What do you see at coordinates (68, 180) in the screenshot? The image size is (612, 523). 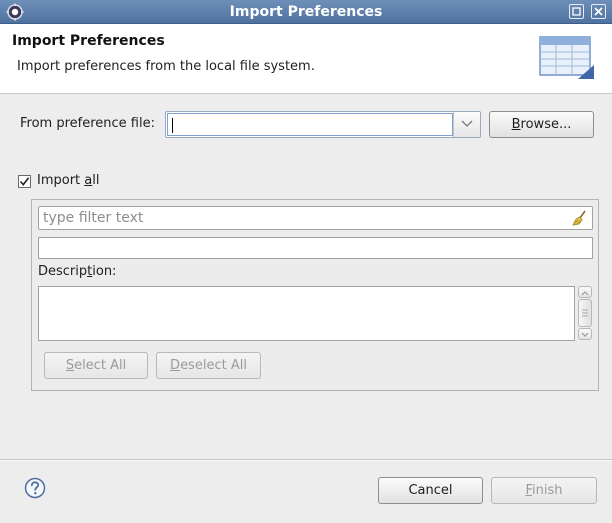 I see `import-all-label: Import all` at bounding box center [68, 180].